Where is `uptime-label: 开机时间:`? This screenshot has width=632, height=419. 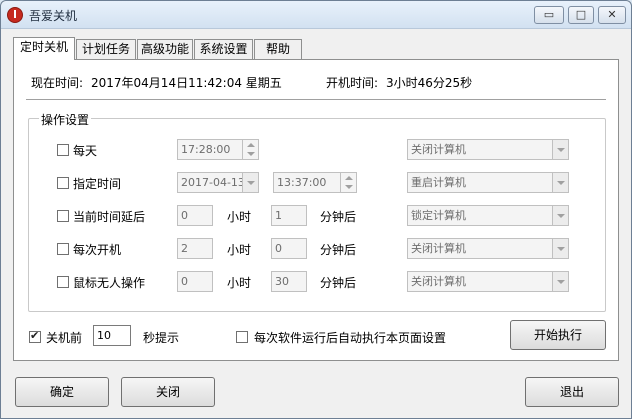
uptime-label: 开机时间: is located at coordinates (352, 83).